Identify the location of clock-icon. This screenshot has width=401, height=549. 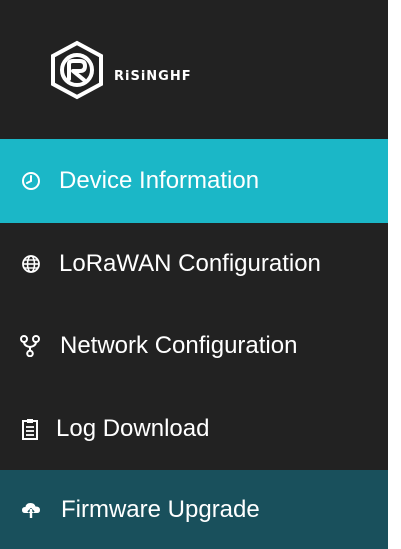
(31, 181).